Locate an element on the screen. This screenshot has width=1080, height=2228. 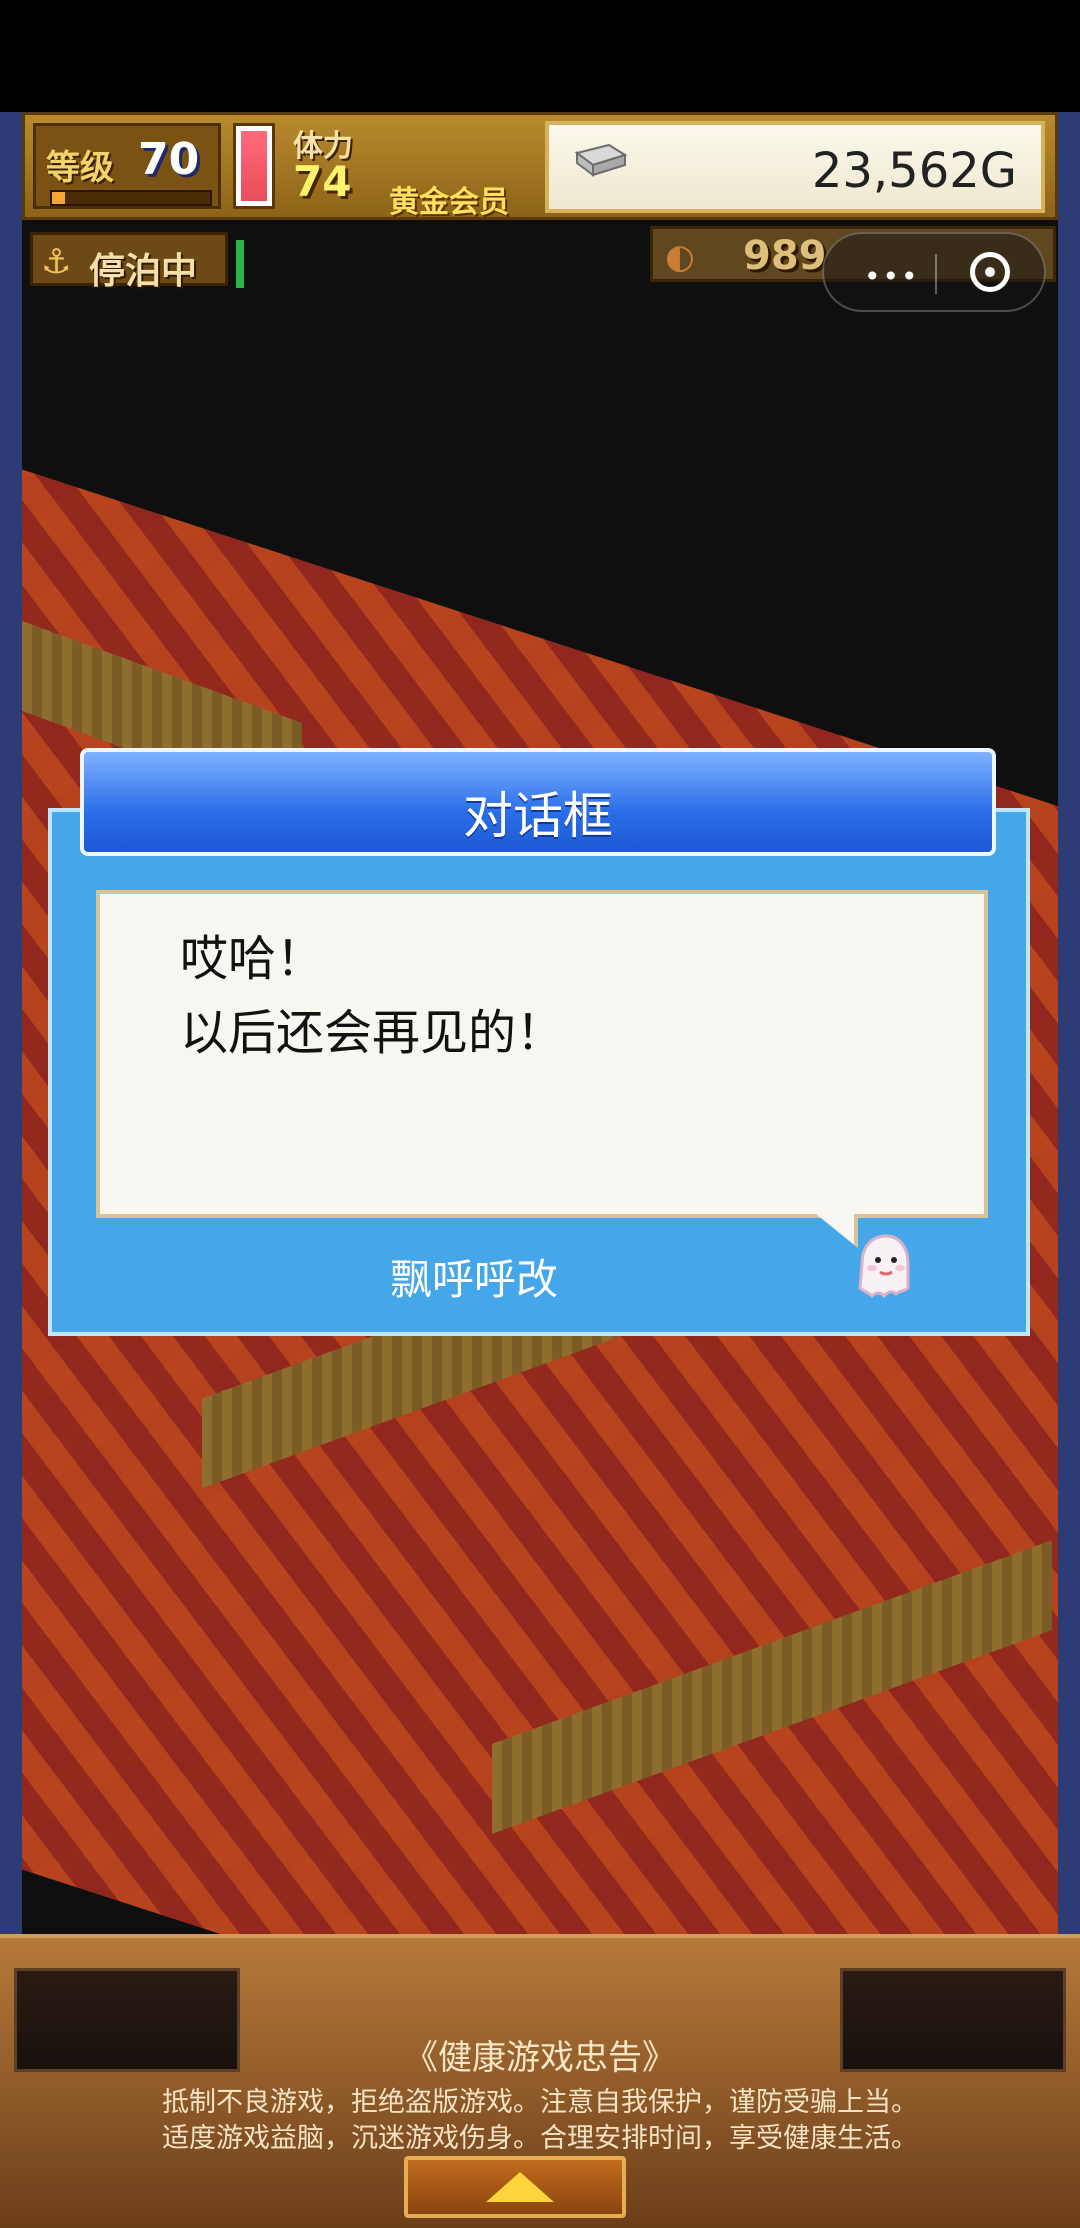
dialog-header: 对话框 is located at coordinates (538, 802).